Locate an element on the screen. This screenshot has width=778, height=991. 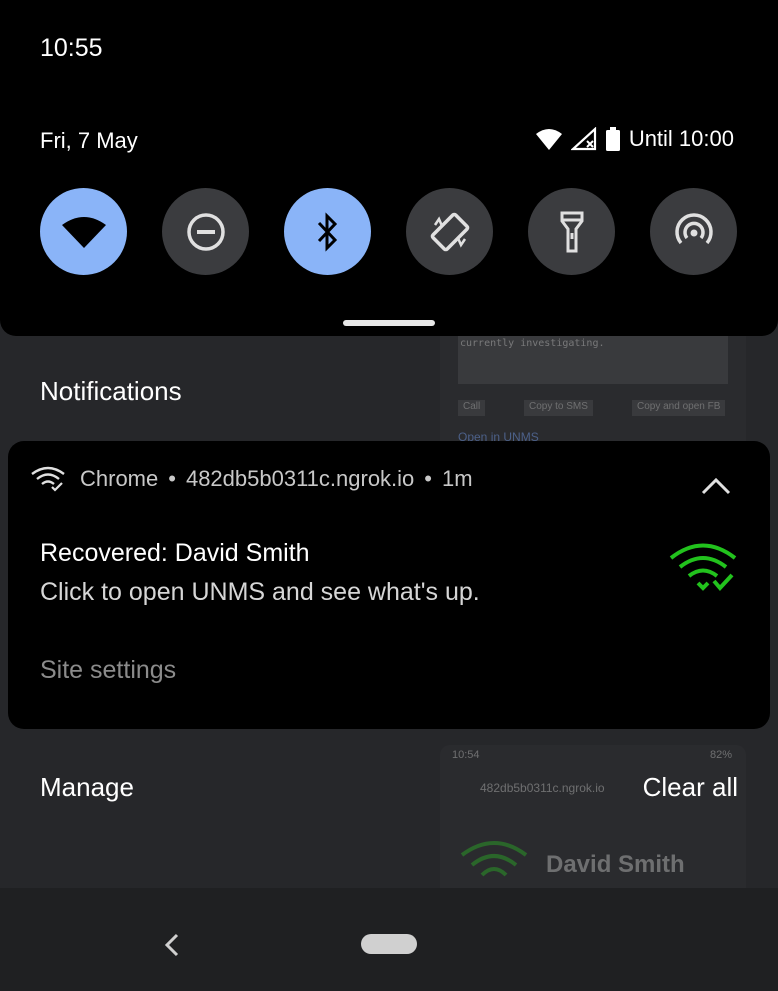
tile-flashlight is located at coordinates (571, 231).